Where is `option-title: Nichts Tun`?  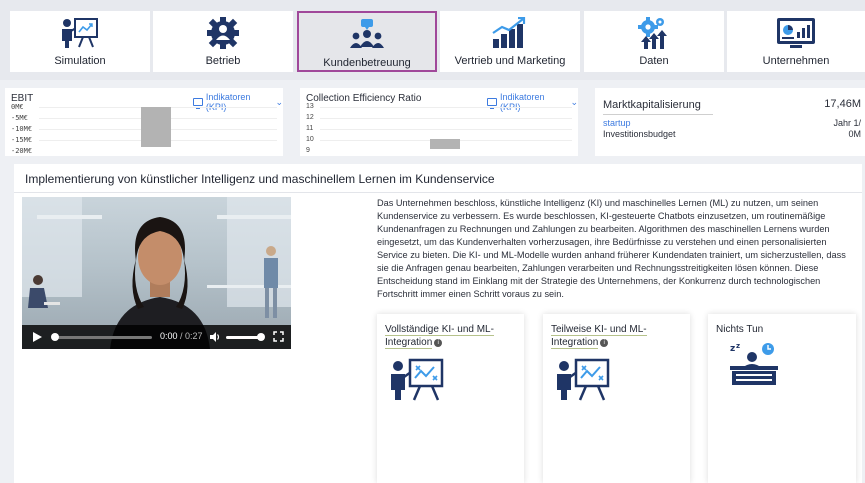
option-title: Nichts Tun is located at coordinates (739, 329).